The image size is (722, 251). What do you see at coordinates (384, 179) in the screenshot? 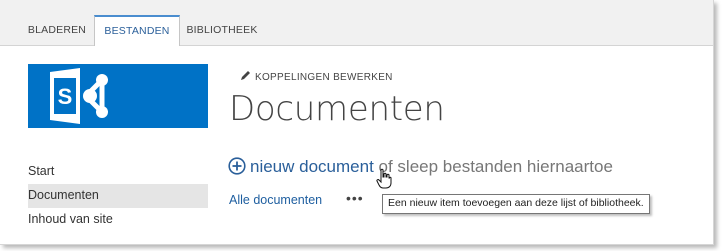
I see `hand-cursor-icon` at bounding box center [384, 179].